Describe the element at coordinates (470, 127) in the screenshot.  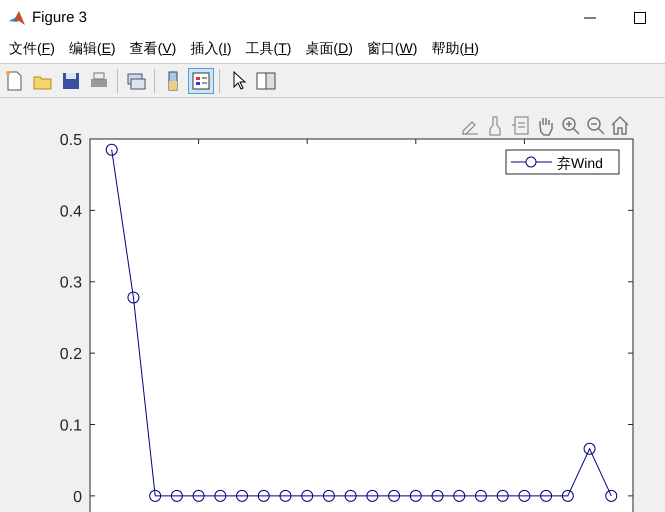
I see `pencil-icon` at that location.